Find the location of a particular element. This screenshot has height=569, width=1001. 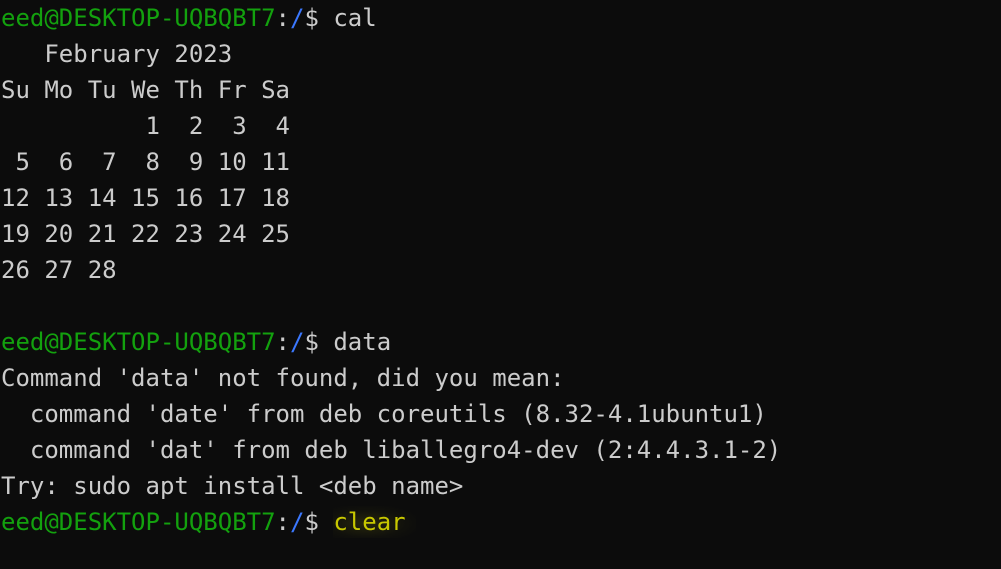

calendar-week: 12 13 14 15 16 17 18 is located at coordinates (145, 198).